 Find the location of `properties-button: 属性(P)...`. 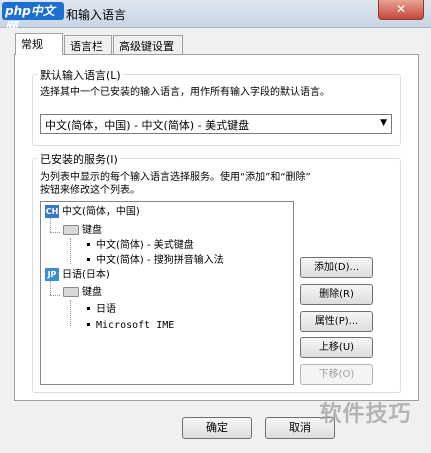

properties-button: 属性(P)... is located at coordinates (336, 321).